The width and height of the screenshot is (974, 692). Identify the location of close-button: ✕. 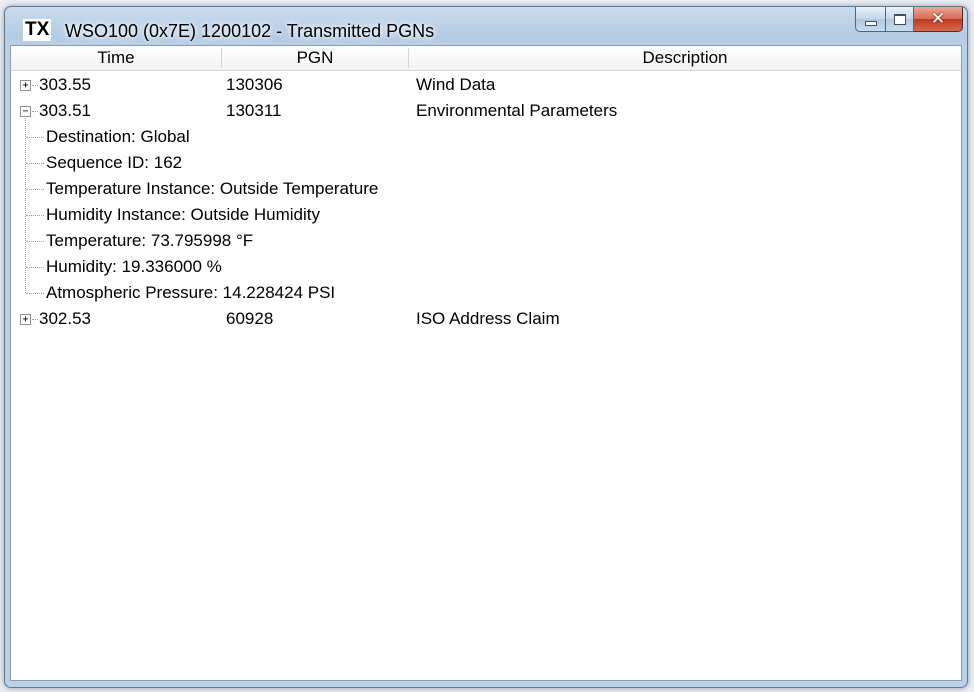
(938, 19).